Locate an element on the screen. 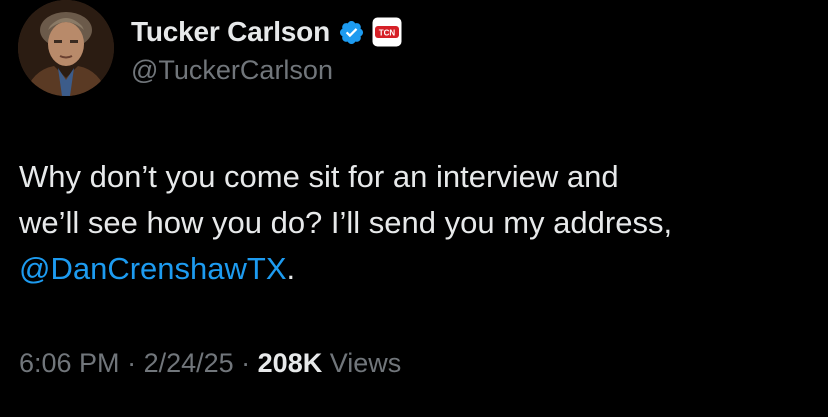  verified-badge-icon is located at coordinates (351, 32).